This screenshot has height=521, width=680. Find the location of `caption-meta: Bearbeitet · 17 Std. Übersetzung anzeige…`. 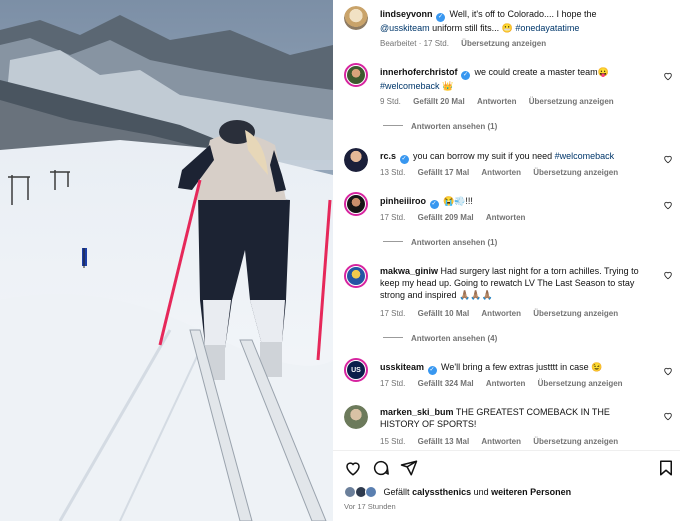

caption-meta: Bearbeitet · 17 Std. Übersetzung anzeige… is located at coordinates (463, 43).